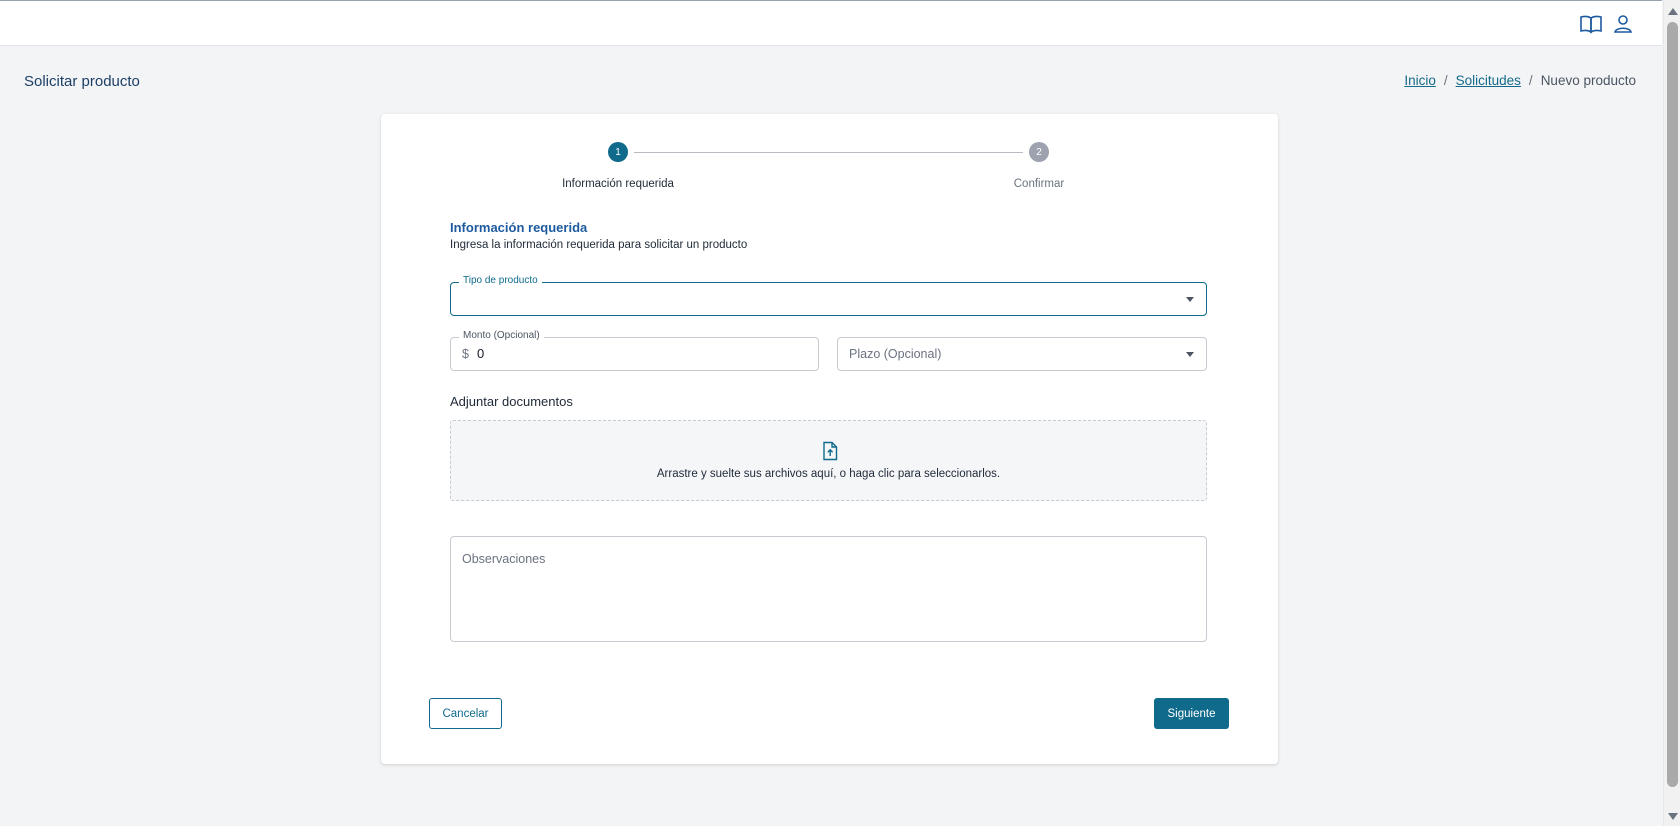 The height and width of the screenshot is (826, 1680). What do you see at coordinates (465, 713) in the screenshot?
I see `cancel-button: Cancelar` at bounding box center [465, 713].